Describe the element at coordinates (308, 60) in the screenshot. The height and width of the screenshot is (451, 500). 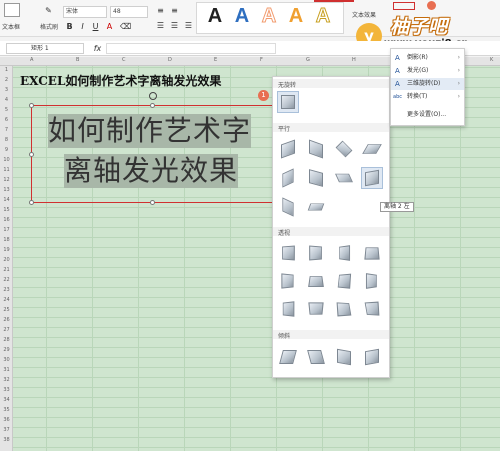
I see `column-header: G` at that location.